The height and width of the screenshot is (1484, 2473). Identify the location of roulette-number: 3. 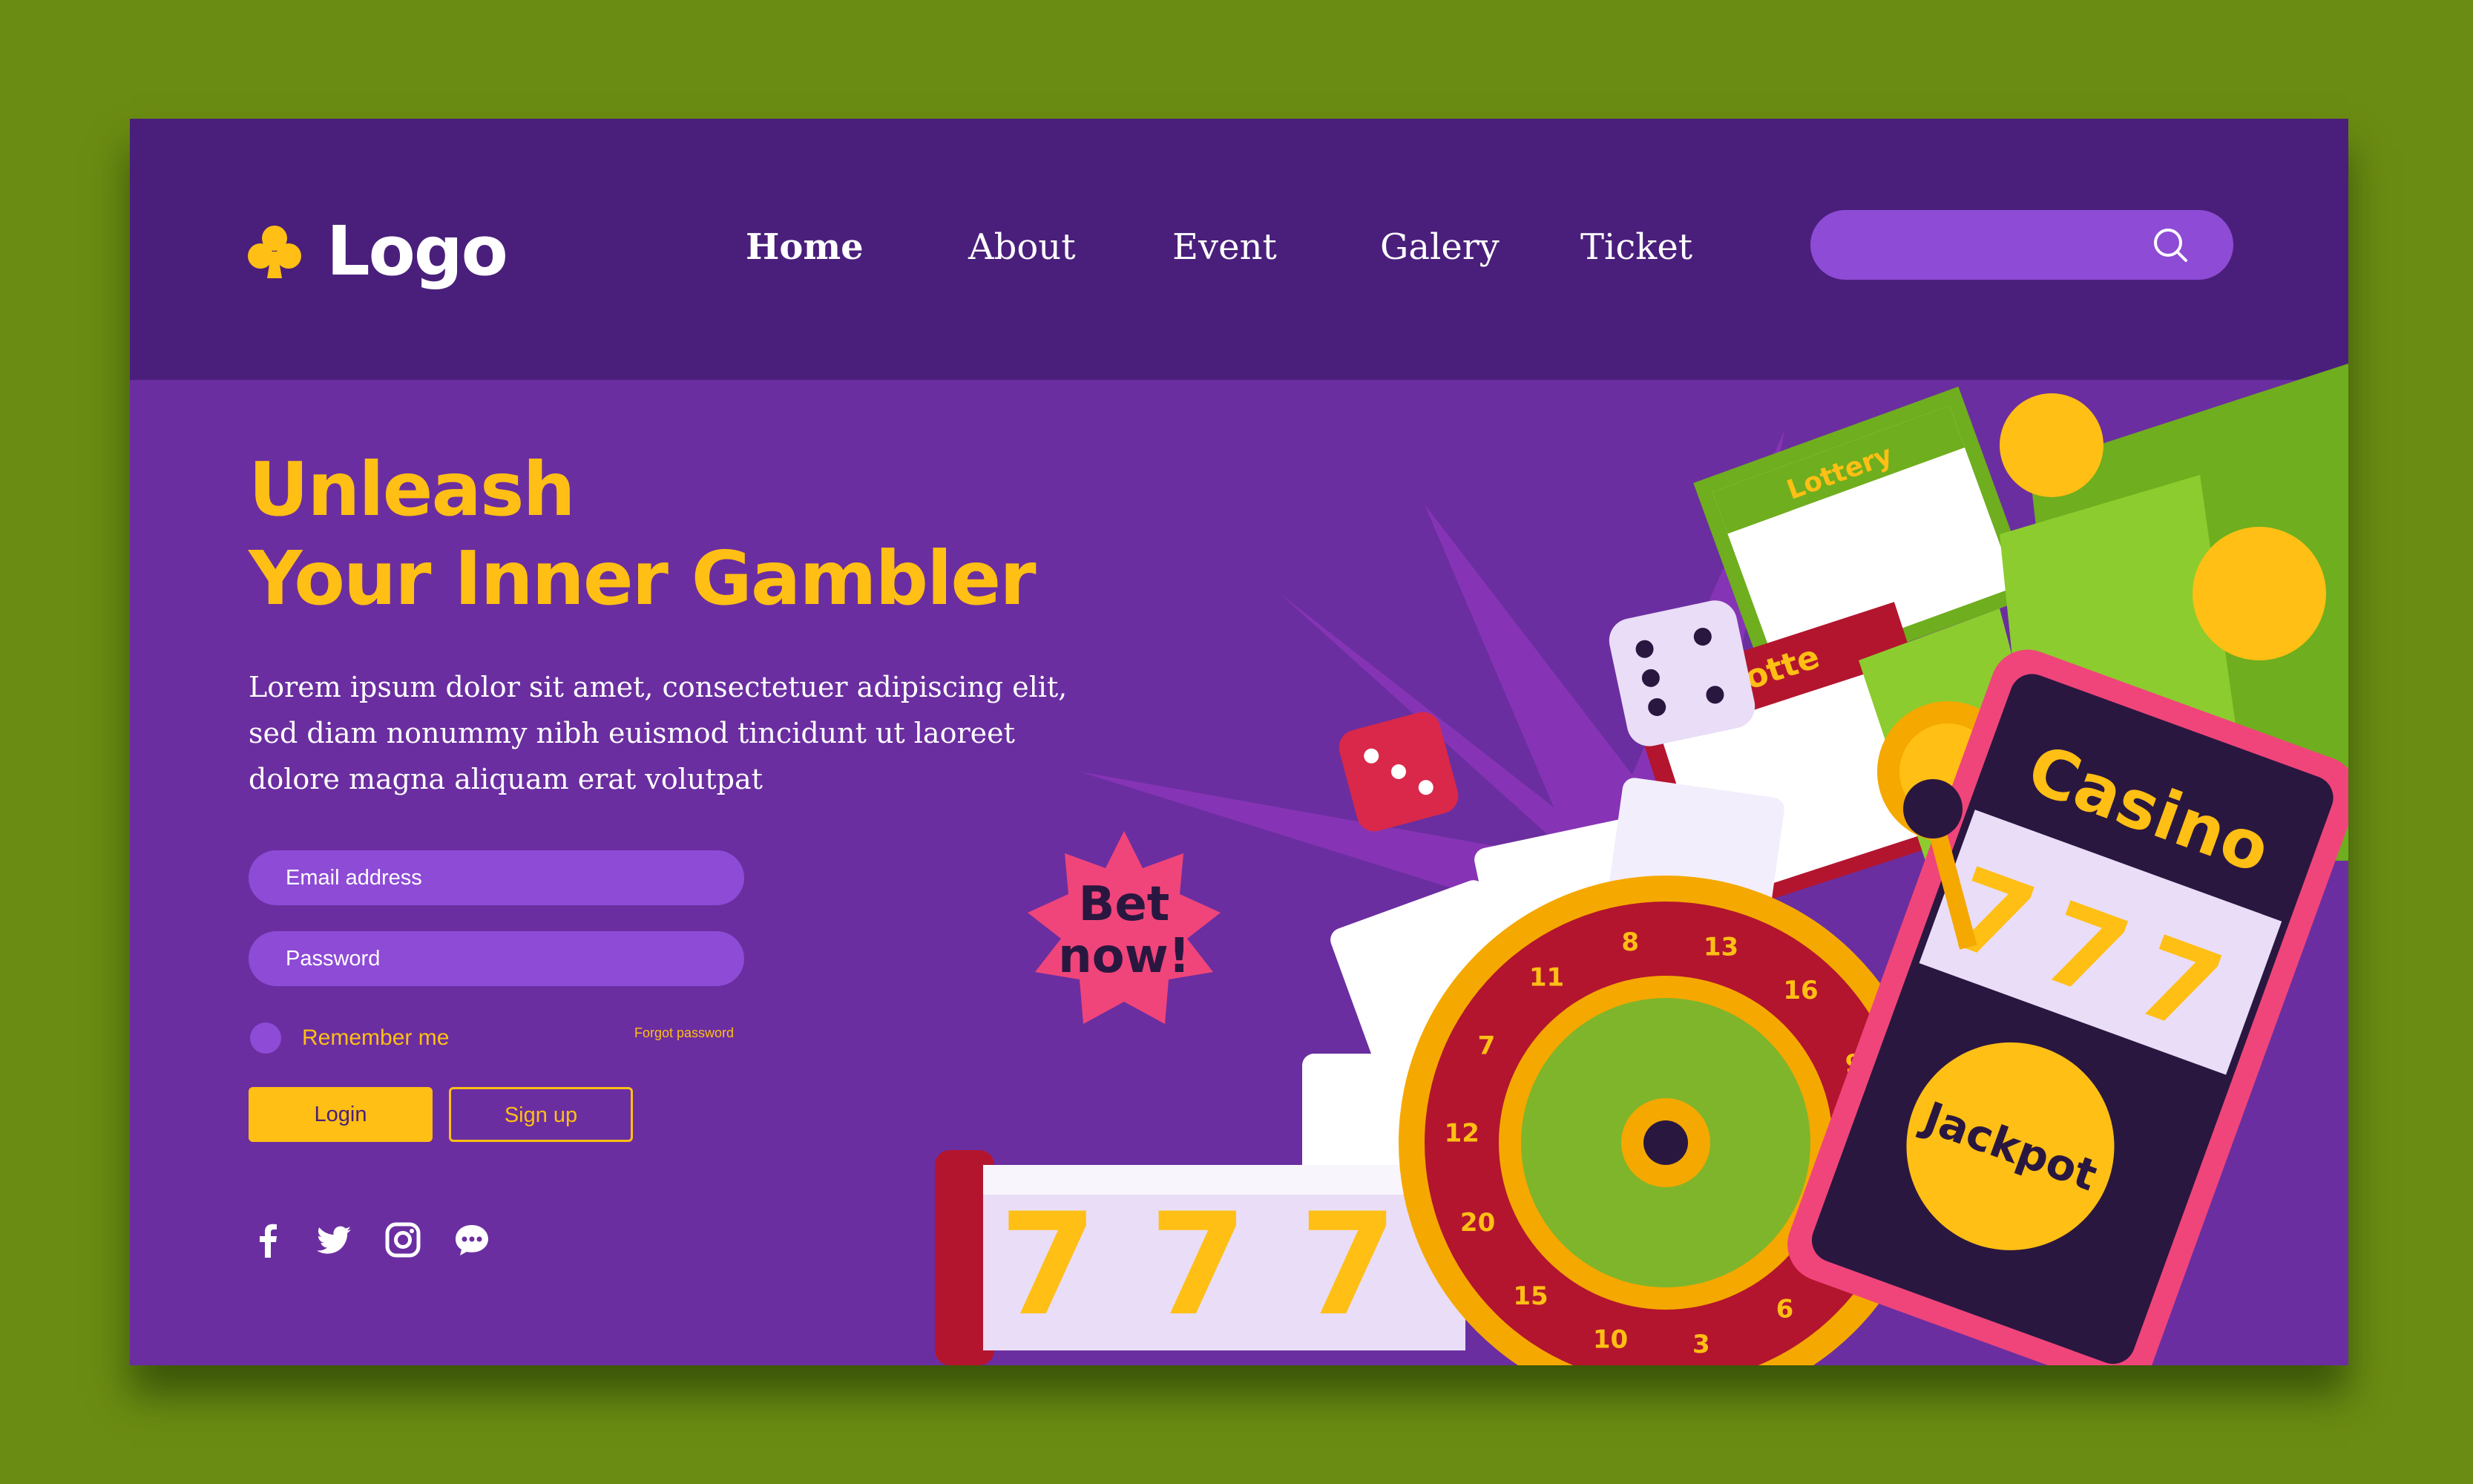
(1701, 1344).